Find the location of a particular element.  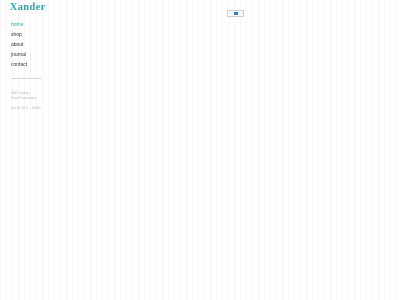

address-line-2: San Francisco is located at coordinates (24, 97).